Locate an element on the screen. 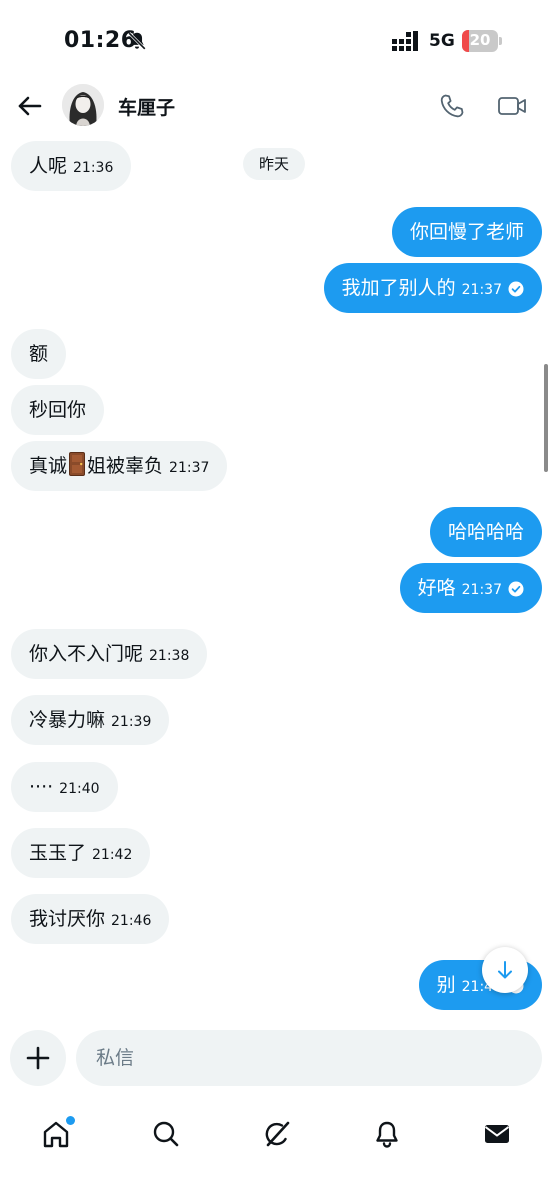  message-bubble-incoming: 玉玉了 21:42 is located at coordinates (81, 853).